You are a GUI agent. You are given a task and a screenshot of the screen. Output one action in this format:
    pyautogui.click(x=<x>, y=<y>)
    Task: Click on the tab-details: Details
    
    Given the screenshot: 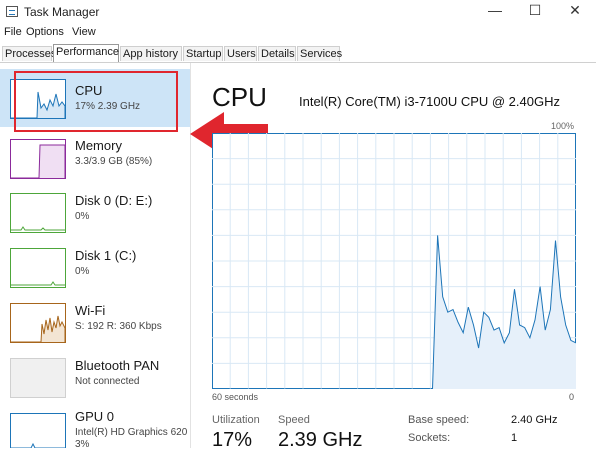 What is the action you would take?
    pyautogui.click(x=277, y=53)
    